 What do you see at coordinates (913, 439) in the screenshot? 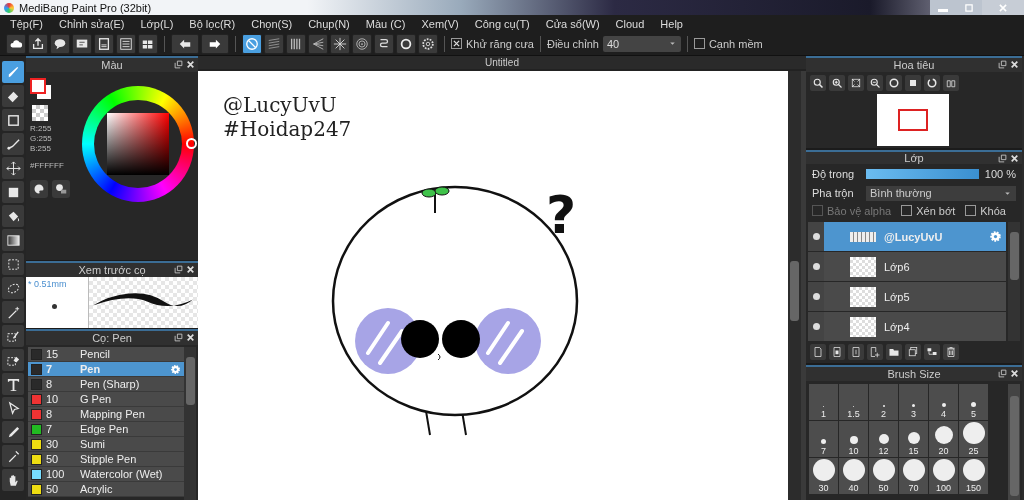
I see `brush-size-cell: 15` at bounding box center [913, 439].